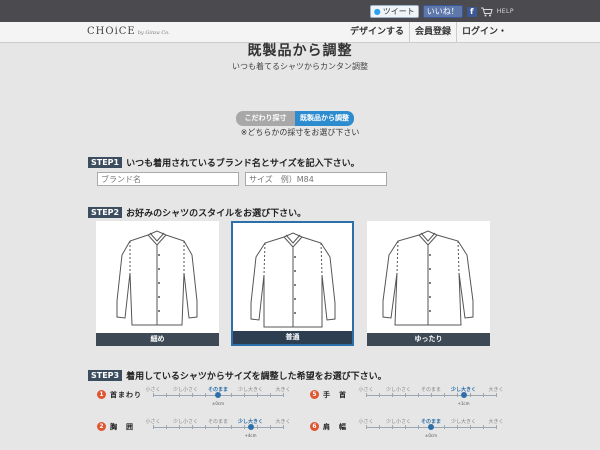 The height and width of the screenshot is (450, 600). Describe the element at coordinates (377, 11) in the screenshot. I see `twitter-bird-icon: ●` at that location.